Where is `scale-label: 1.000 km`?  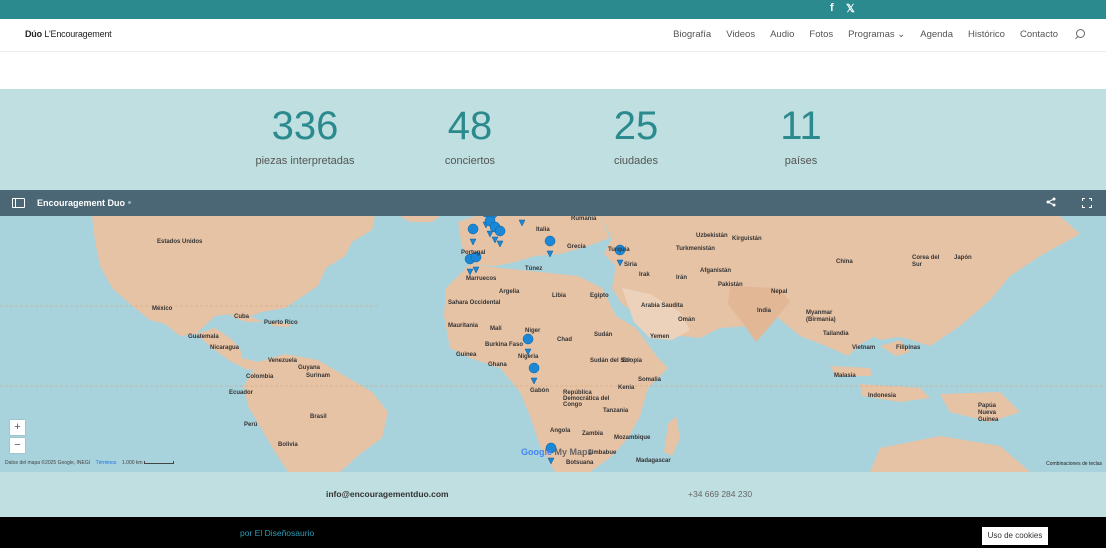 scale-label: 1.000 km is located at coordinates (132, 463).